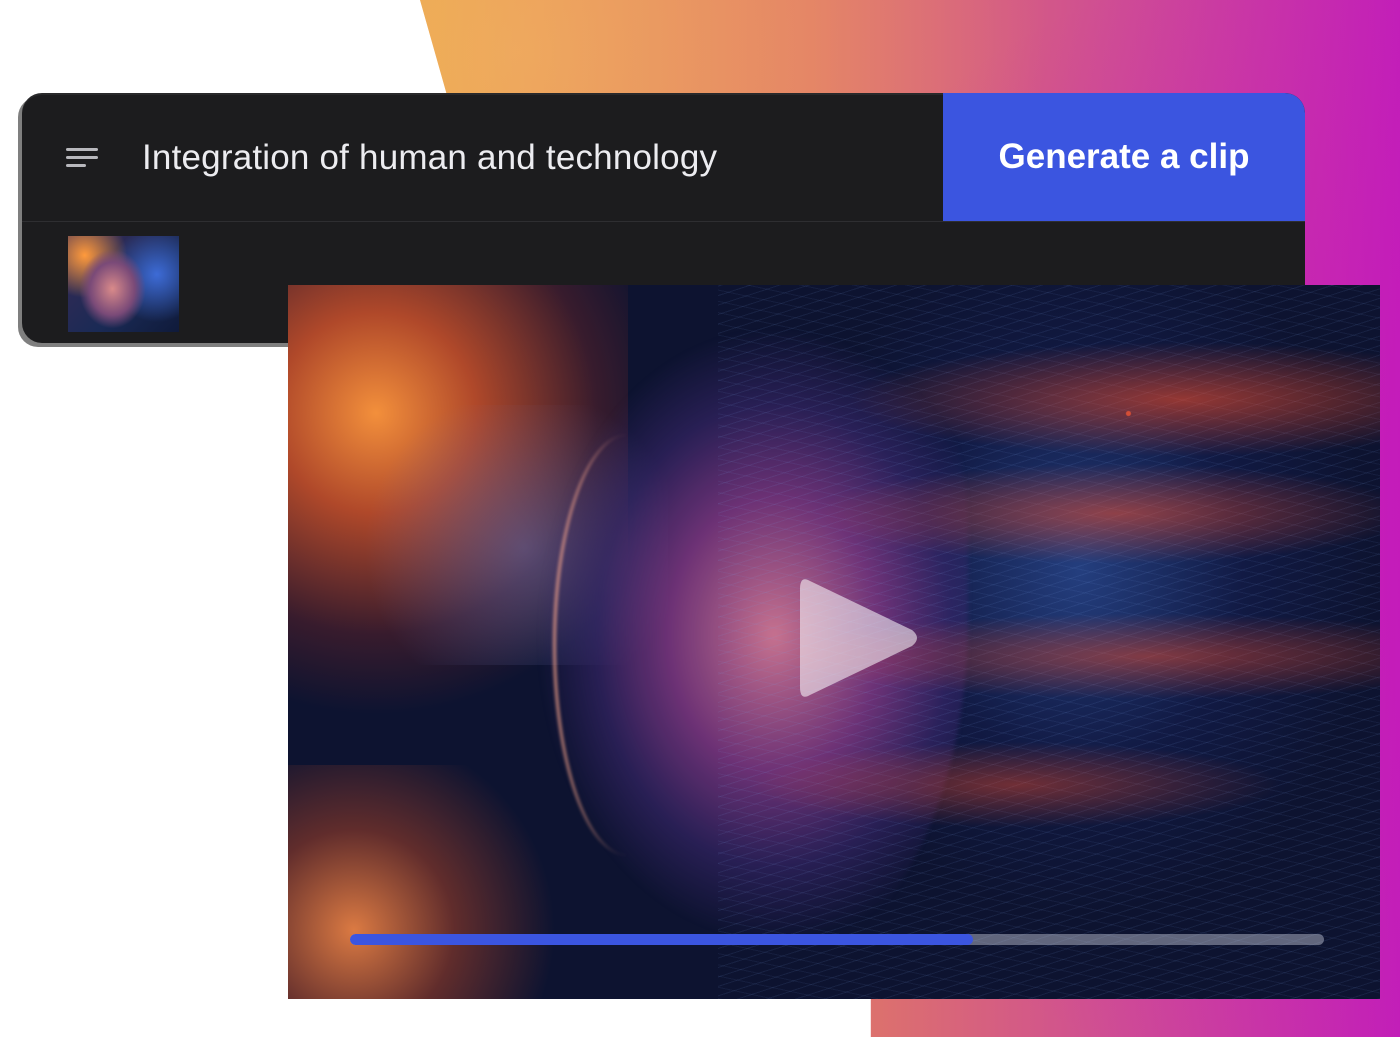 Image resolution: width=1400 pixels, height=1037 pixels. What do you see at coordinates (1124, 157) in the screenshot?
I see `generate-clip-button: Generate a clip` at bounding box center [1124, 157].